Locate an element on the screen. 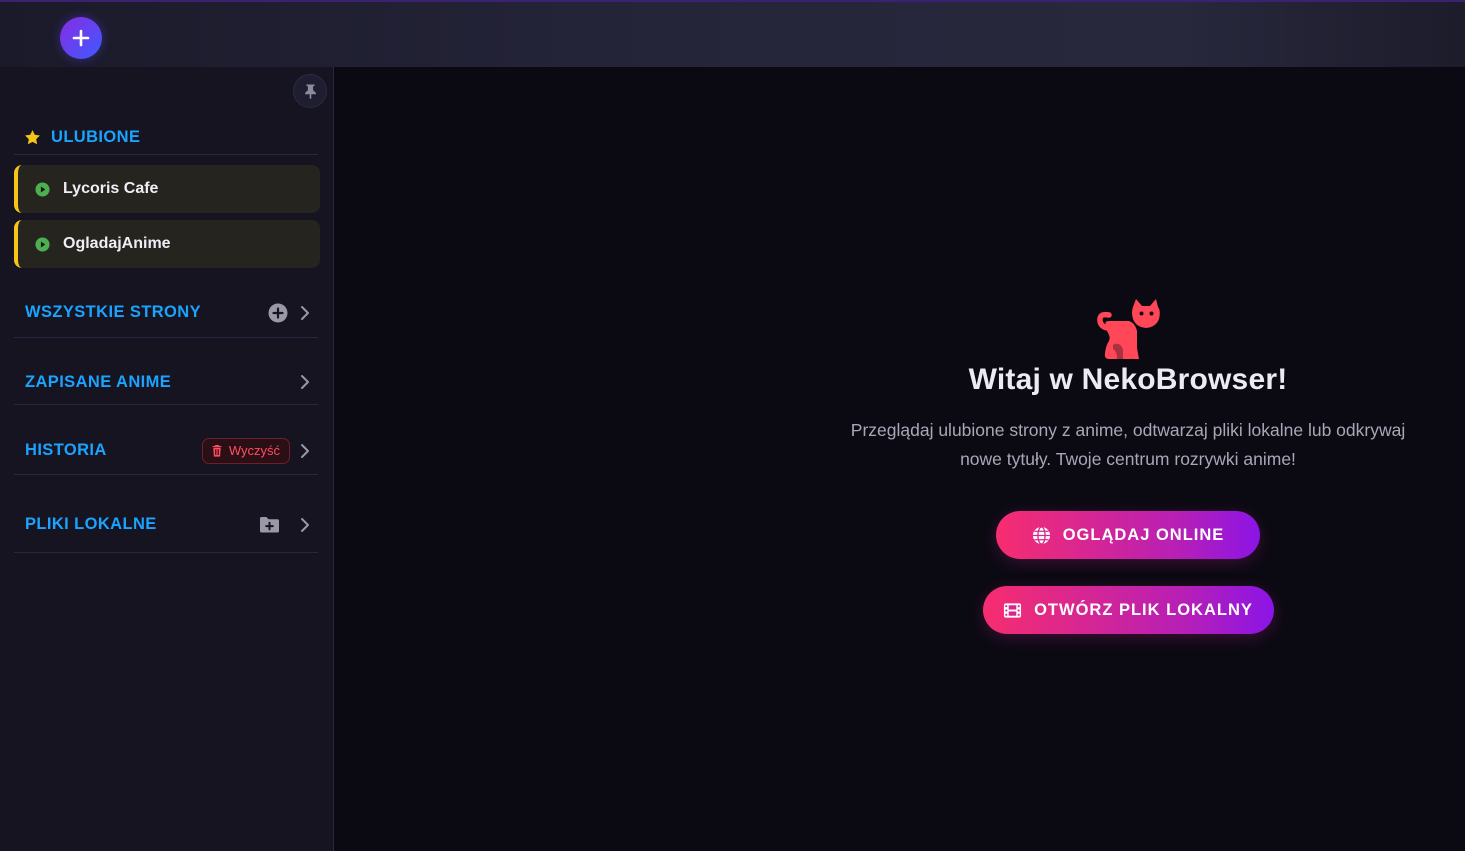 Image resolution: width=1465 pixels, height=851 pixels. new-tab-button is located at coordinates (81, 38).